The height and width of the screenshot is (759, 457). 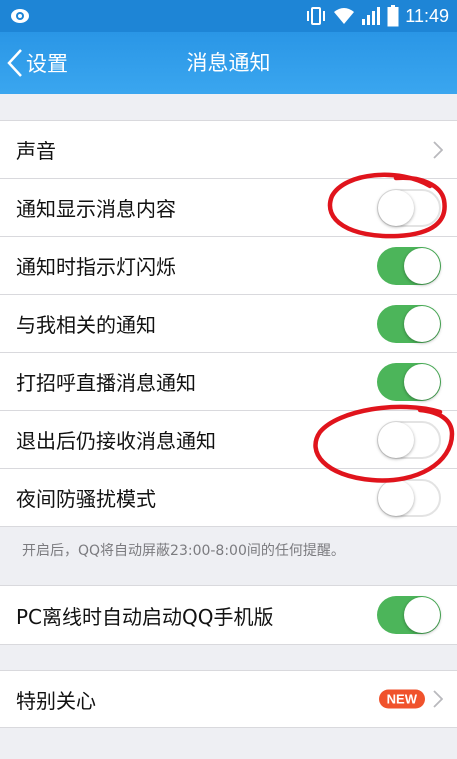 I want to click on setting-label: PC离线时自动启动QQ手机版, so click(x=145, y=616).